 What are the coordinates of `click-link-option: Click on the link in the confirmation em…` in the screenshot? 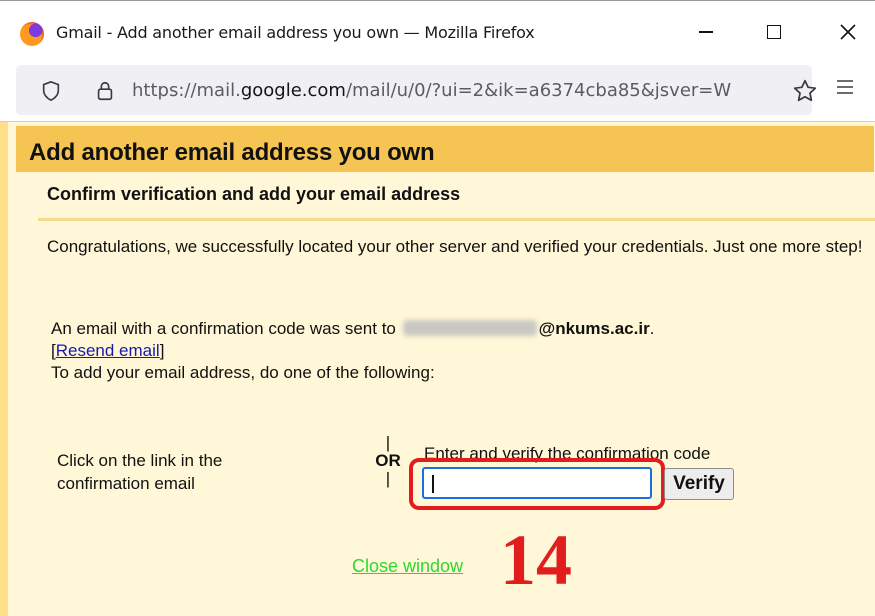 It's located at (140, 472).